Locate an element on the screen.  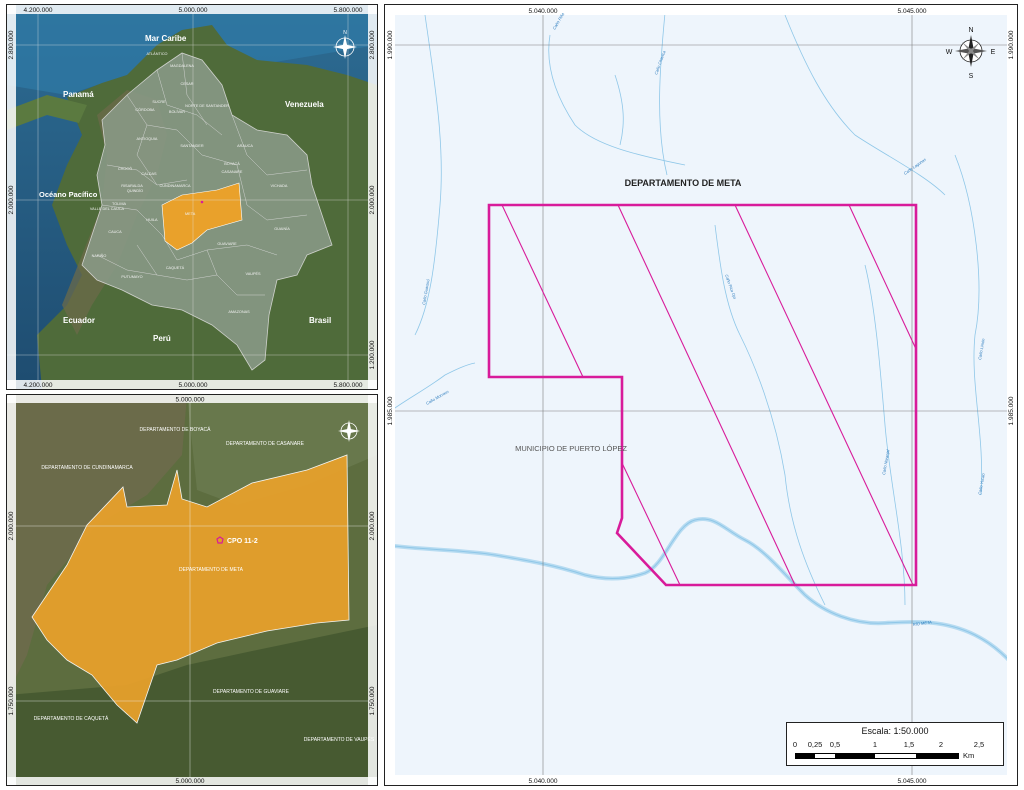
department-label: ATLÁNTICO is located at coordinates (156, 54).